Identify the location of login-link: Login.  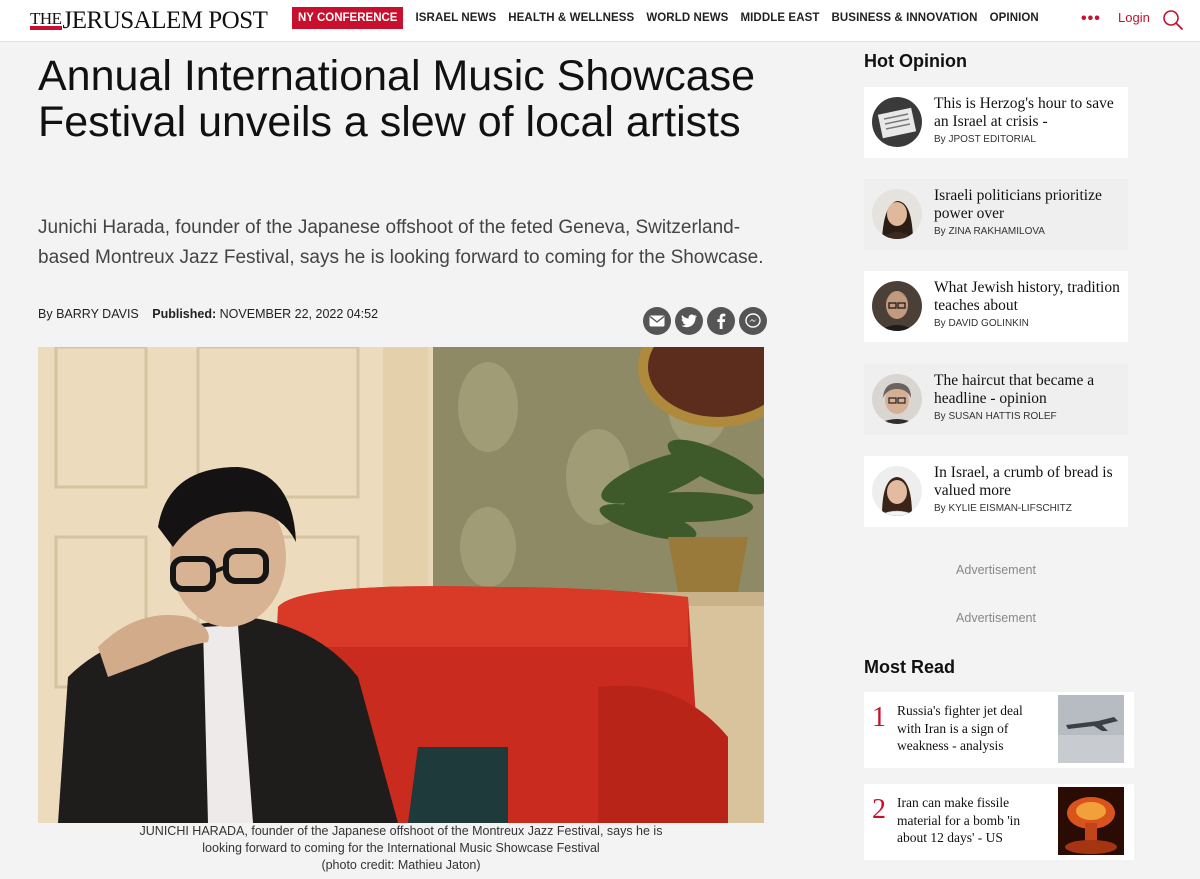
(1134, 17).